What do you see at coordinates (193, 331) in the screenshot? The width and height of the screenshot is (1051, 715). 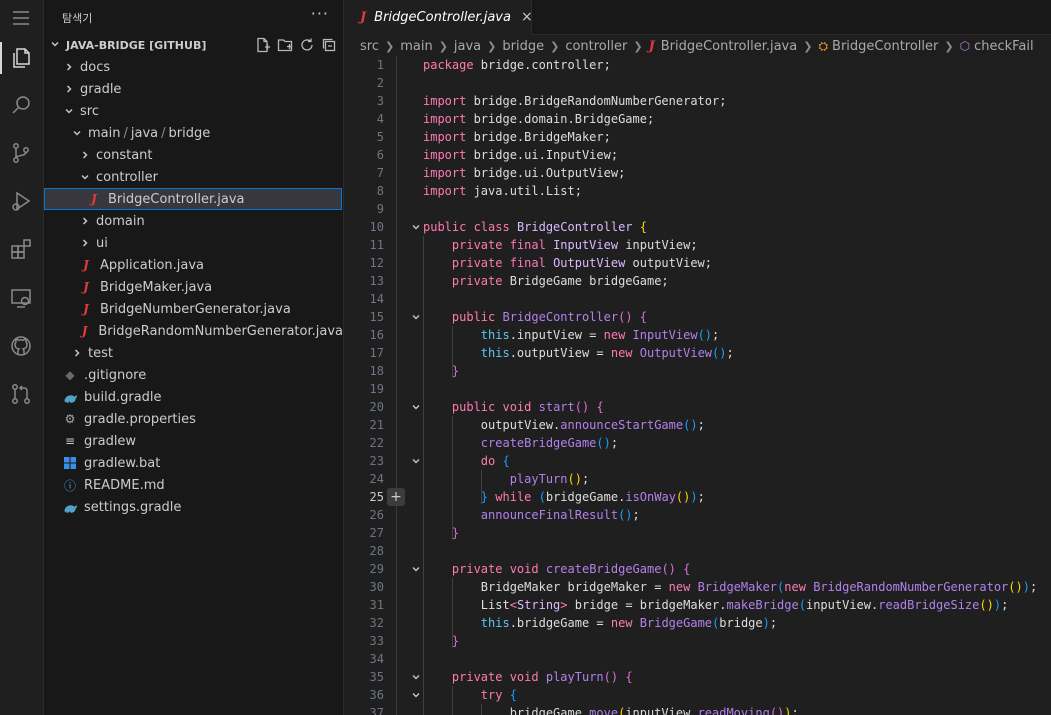 I see `tree-file: J BridgeRandomNumberGenerator.java` at bounding box center [193, 331].